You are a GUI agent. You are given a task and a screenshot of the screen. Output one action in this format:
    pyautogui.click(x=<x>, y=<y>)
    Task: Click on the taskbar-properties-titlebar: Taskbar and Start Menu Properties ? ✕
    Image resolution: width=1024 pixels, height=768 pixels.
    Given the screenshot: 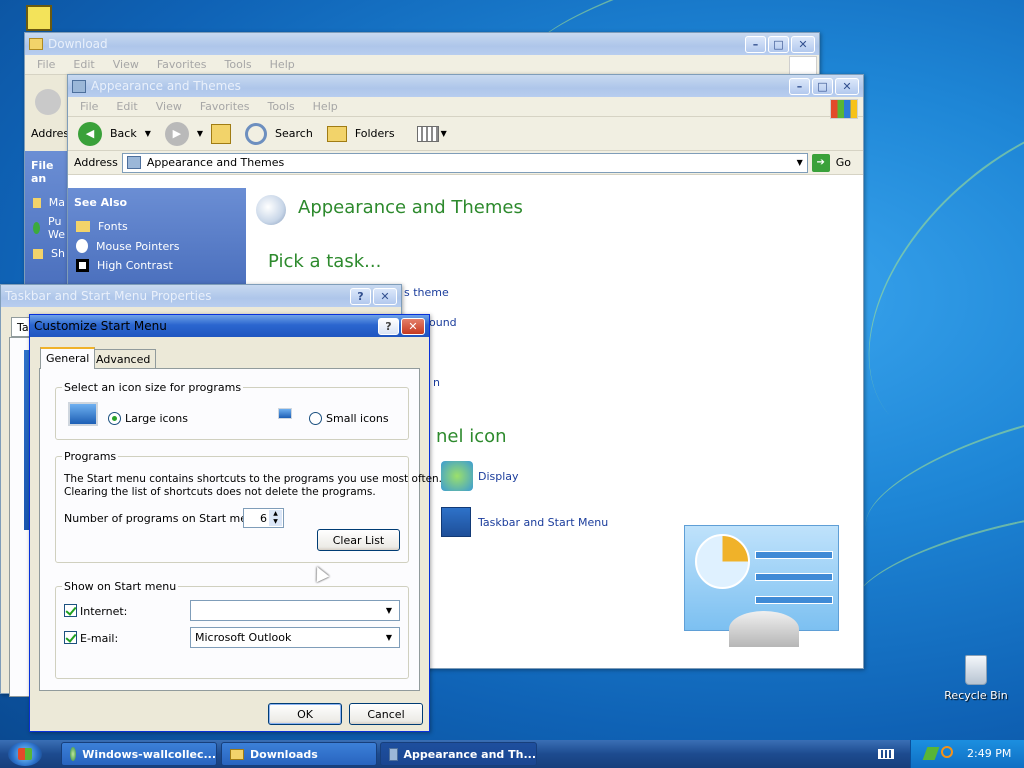 What is the action you would take?
    pyautogui.click(x=201, y=296)
    